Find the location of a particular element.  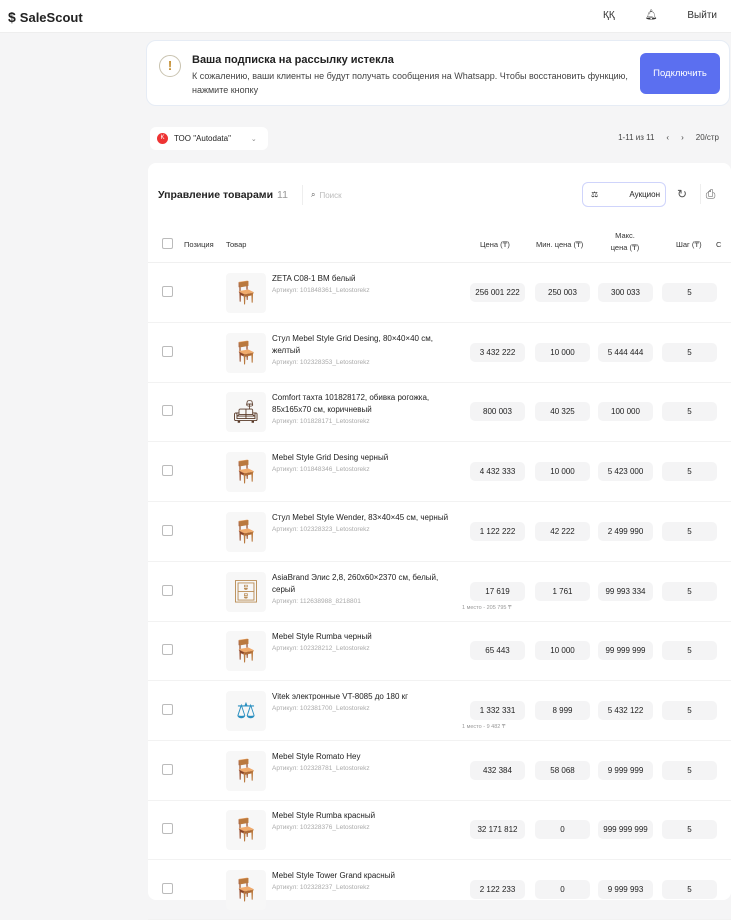

price-input: 1 122 222 is located at coordinates (497, 531).